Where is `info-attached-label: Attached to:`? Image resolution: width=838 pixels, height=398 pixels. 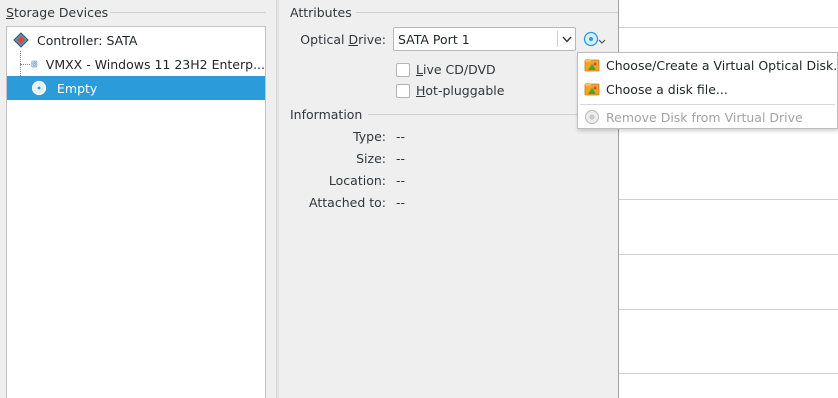 info-attached-label: Attached to: is located at coordinates (347, 202).